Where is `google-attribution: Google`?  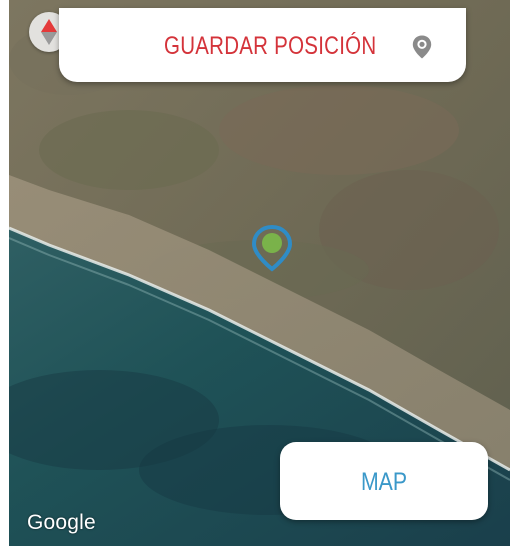 google-attribution: Google is located at coordinates (61, 522).